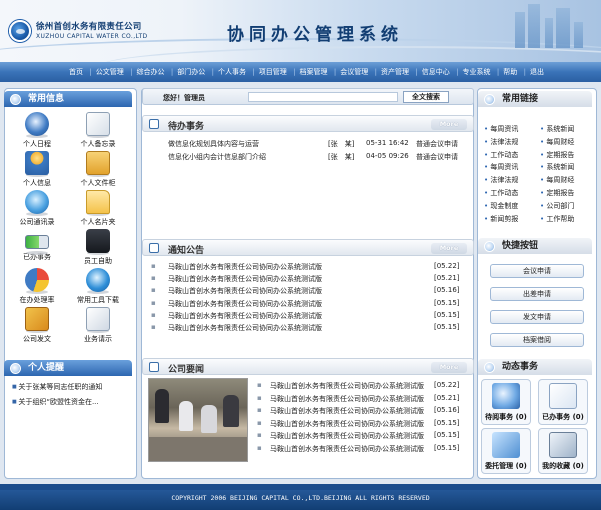  I want to click on search-input, so click(323, 97).